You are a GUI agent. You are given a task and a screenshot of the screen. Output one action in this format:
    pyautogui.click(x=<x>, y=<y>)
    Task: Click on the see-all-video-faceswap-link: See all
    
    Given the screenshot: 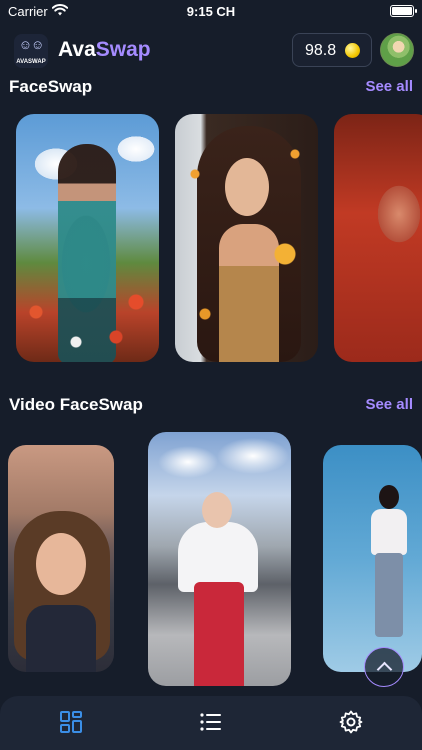 What is the action you would take?
    pyautogui.click(x=389, y=404)
    